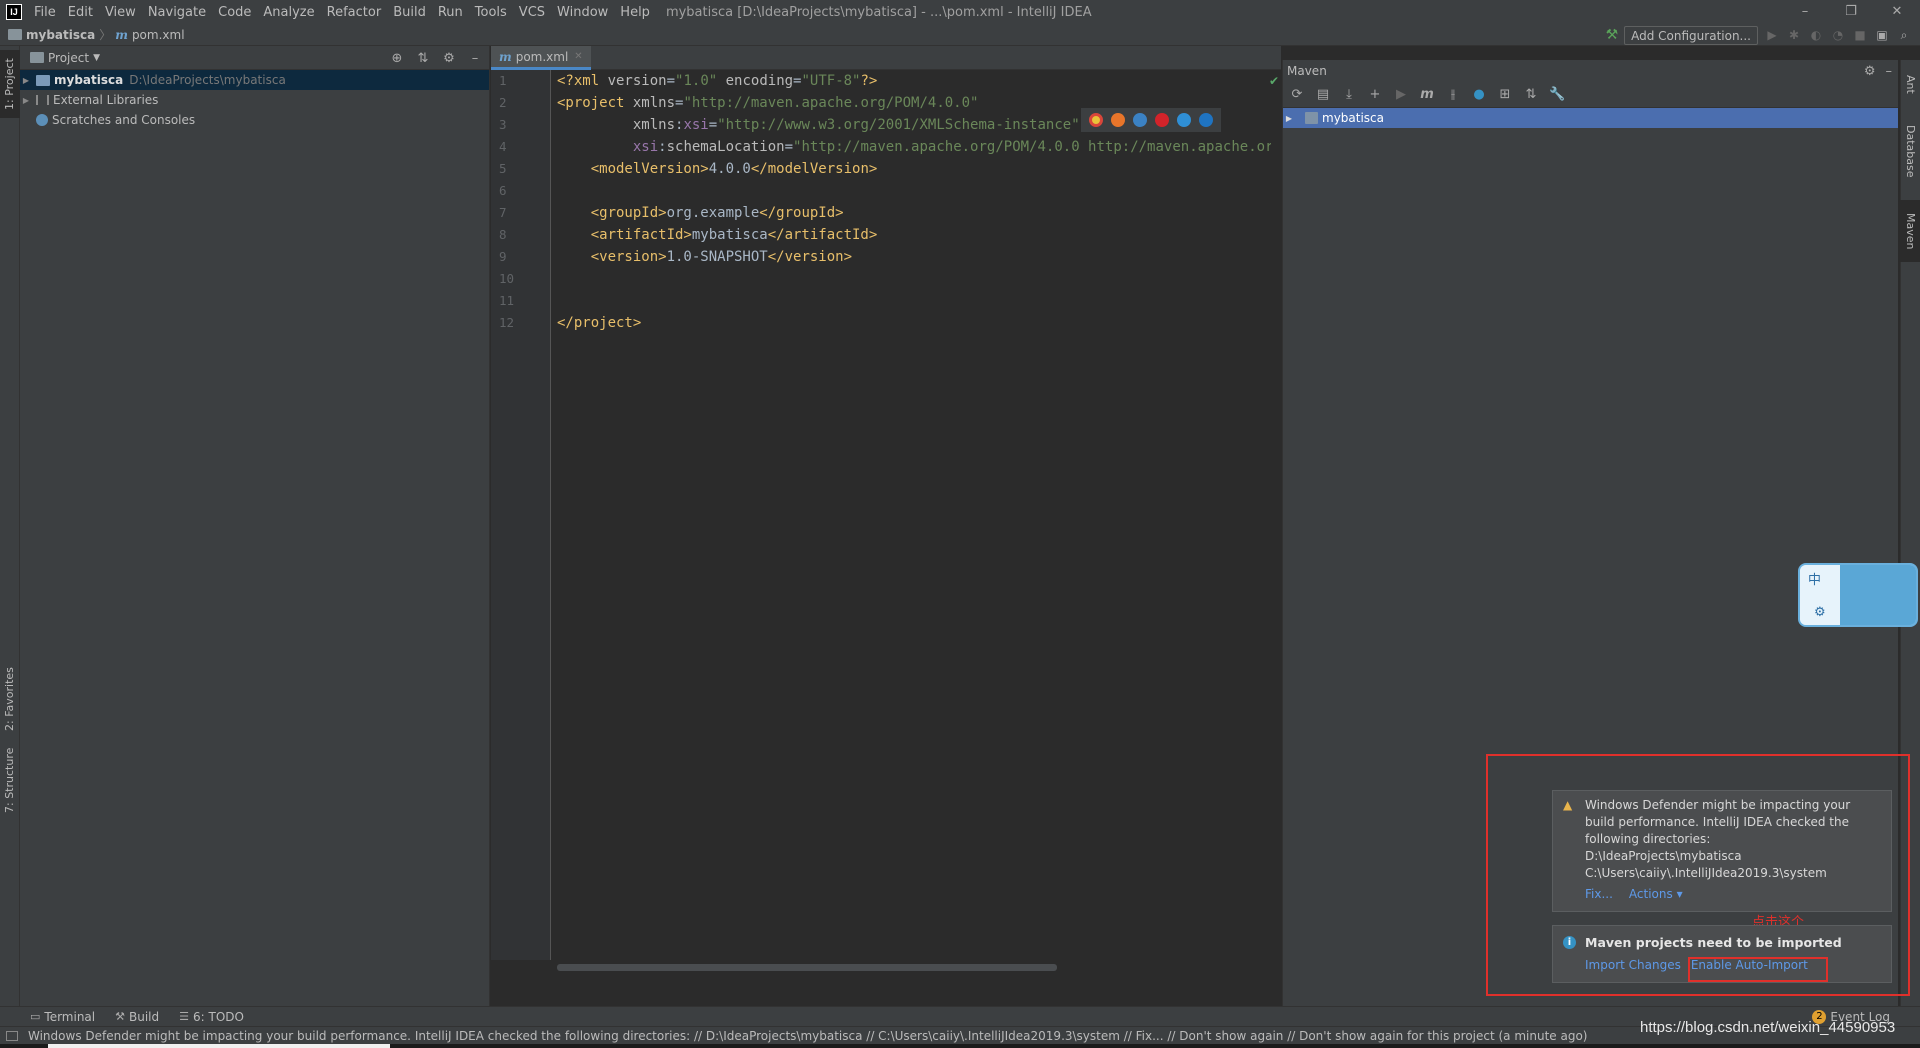  What do you see at coordinates (68, 58) in the screenshot?
I see `project-panel-title: Project` at bounding box center [68, 58].